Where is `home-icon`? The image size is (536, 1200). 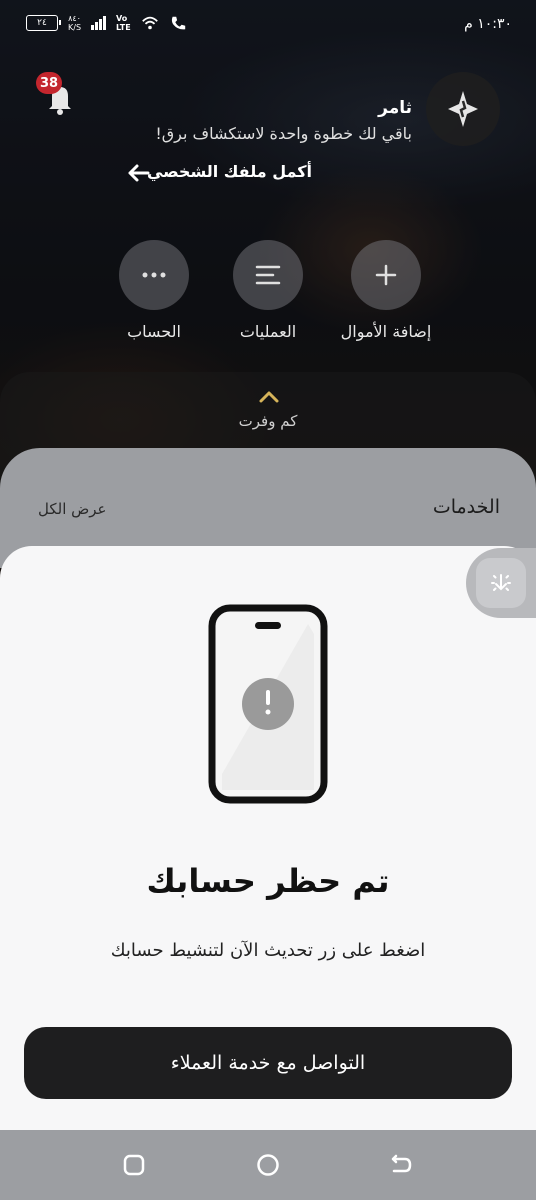 home-icon is located at coordinates (268, 1165).